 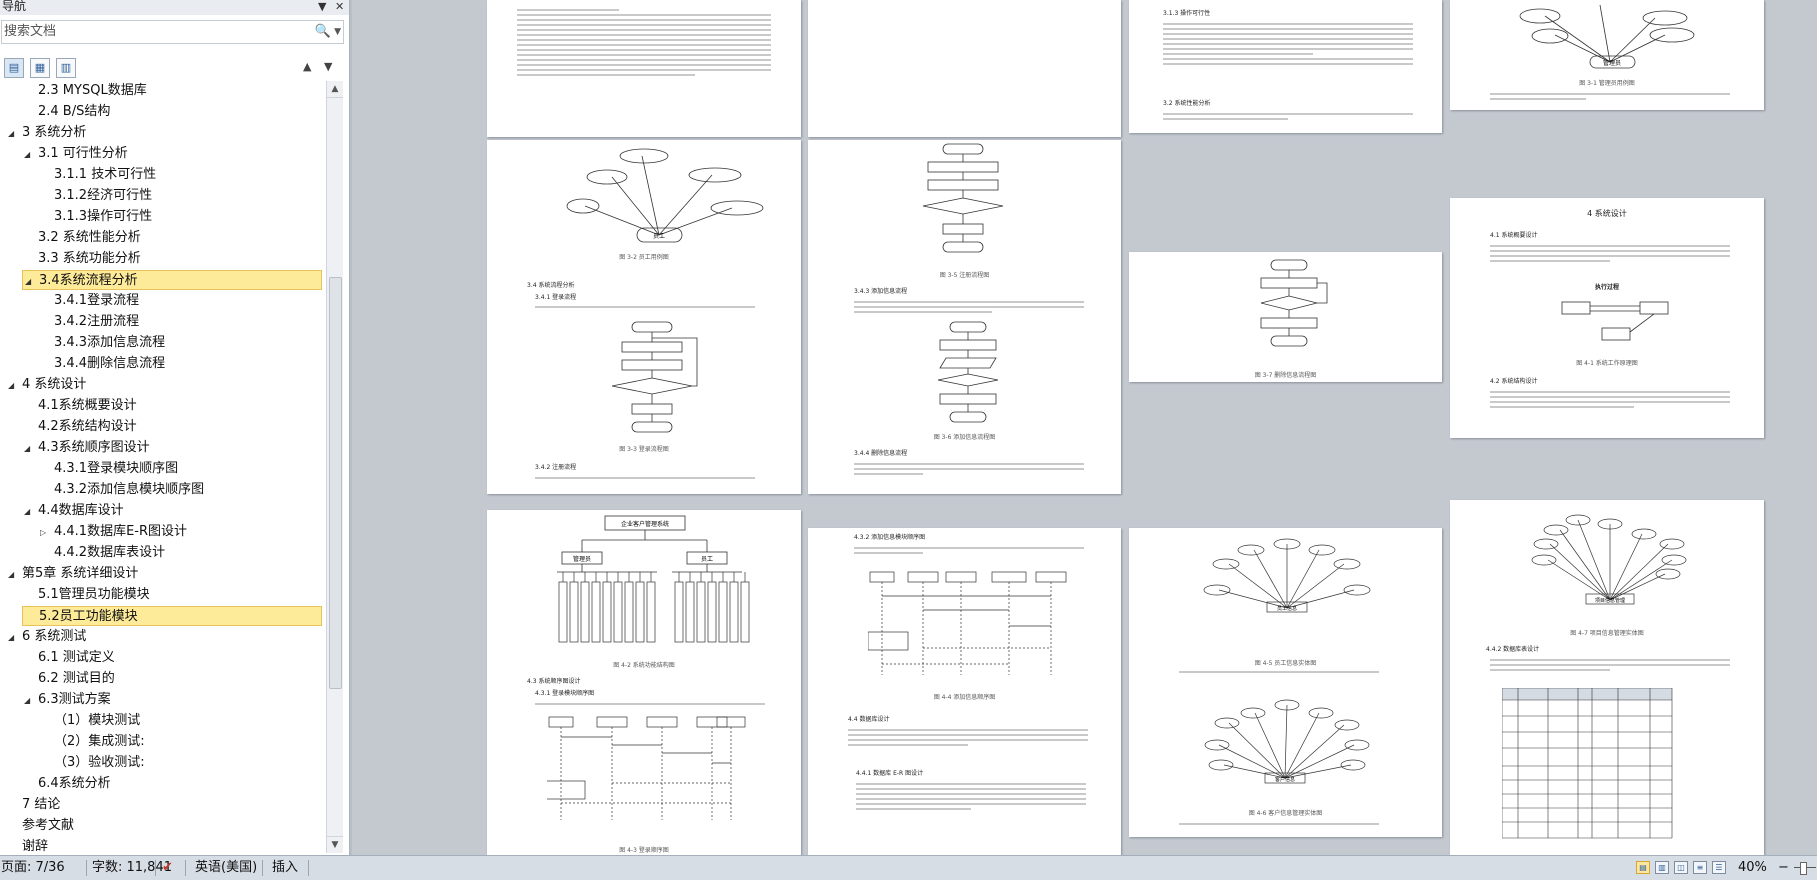 I want to click on search-input: 搜索文档 🔍 ▼, so click(x=172, y=32).